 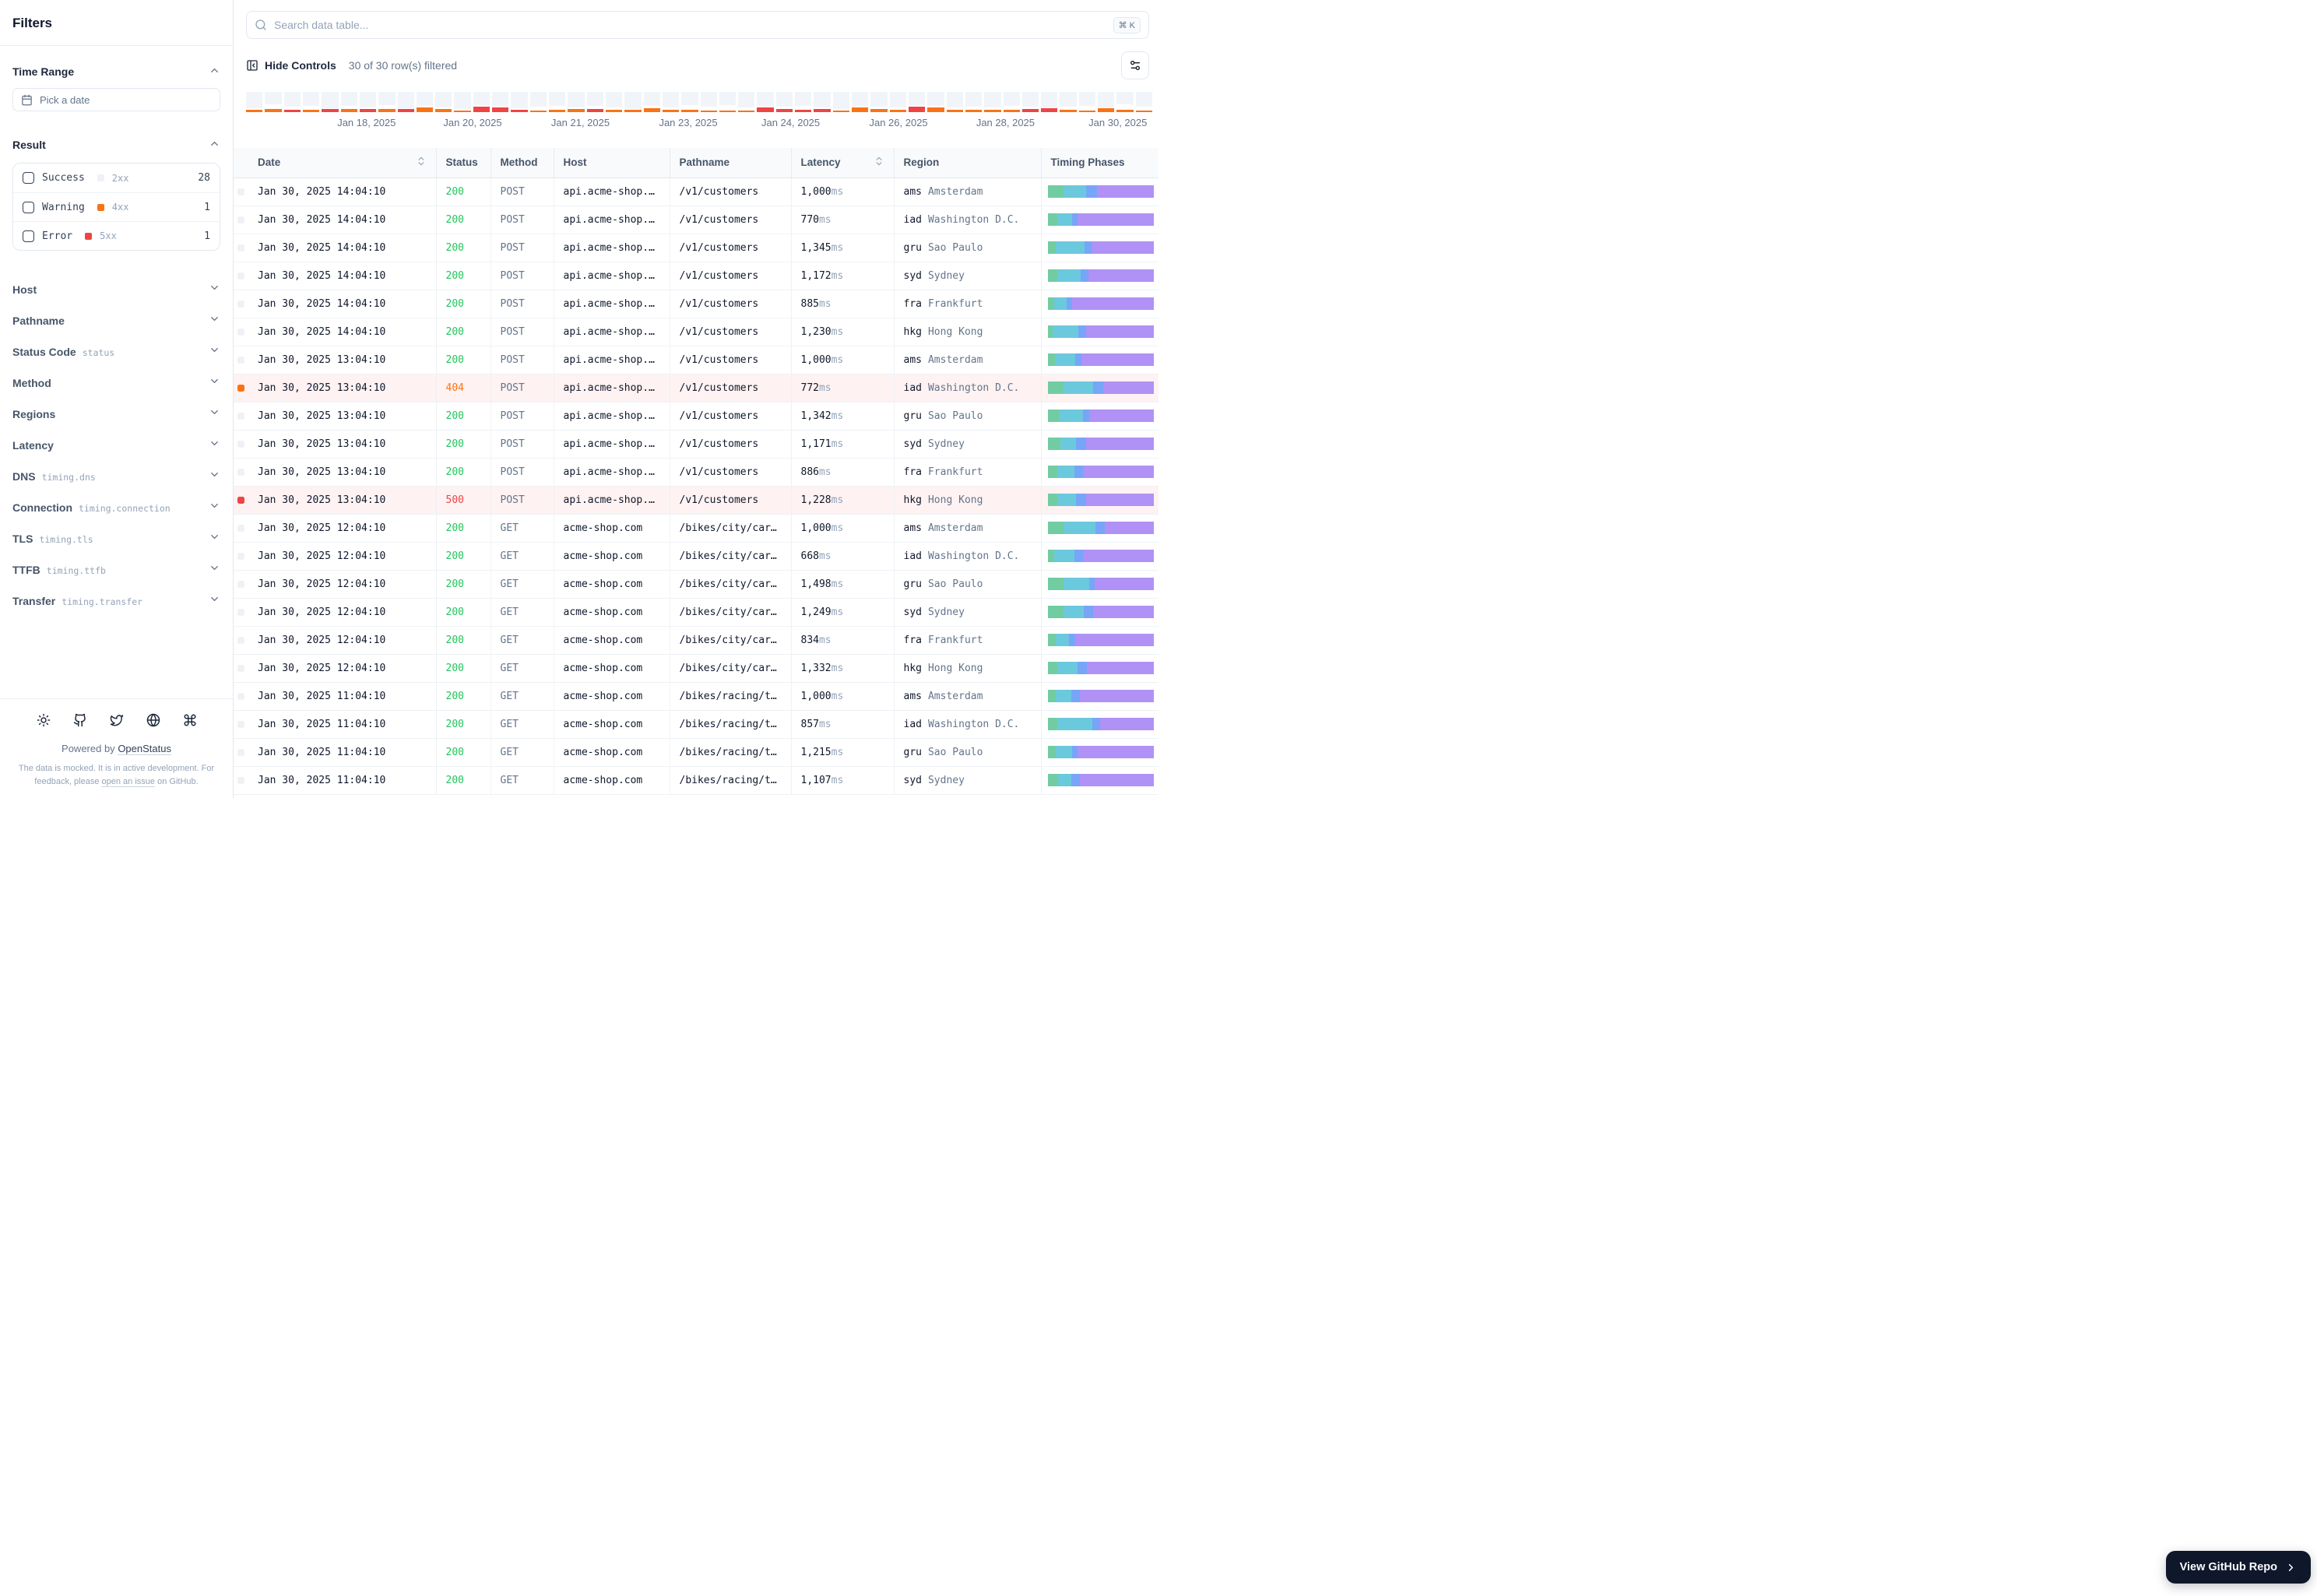 I want to click on sidebar-filter-status-code: Status Code status, so click(x=116, y=351).